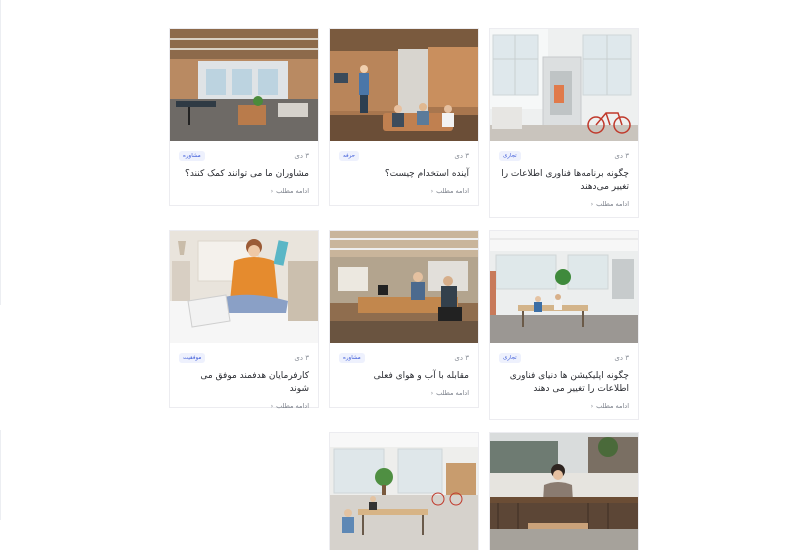 This screenshot has width=800, height=550. Describe the element at coordinates (244, 85) in the screenshot. I see `card-image-open-office` at that location.